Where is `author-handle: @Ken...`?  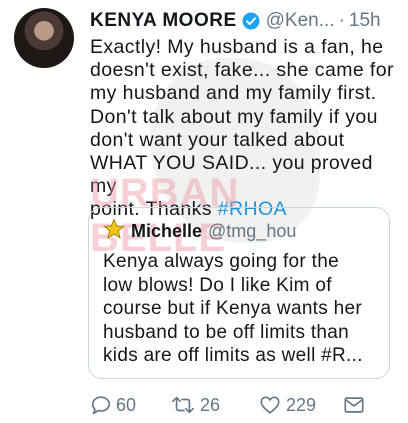 author-handle: @Ken... is located at coordinates (300, 21).